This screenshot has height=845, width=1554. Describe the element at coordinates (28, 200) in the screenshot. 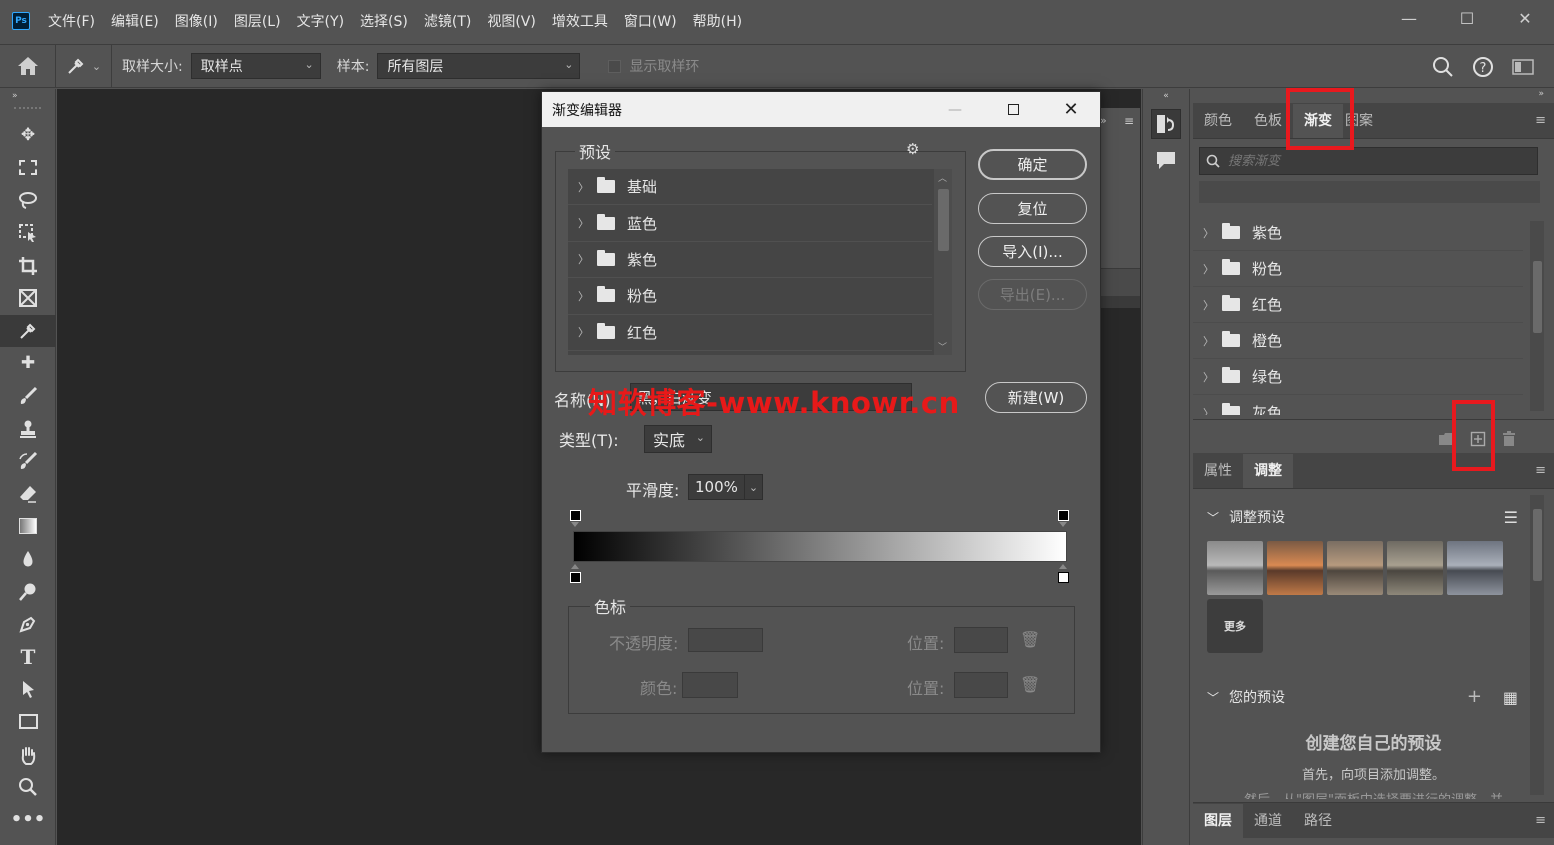

I see `tool-lasso` at that location.